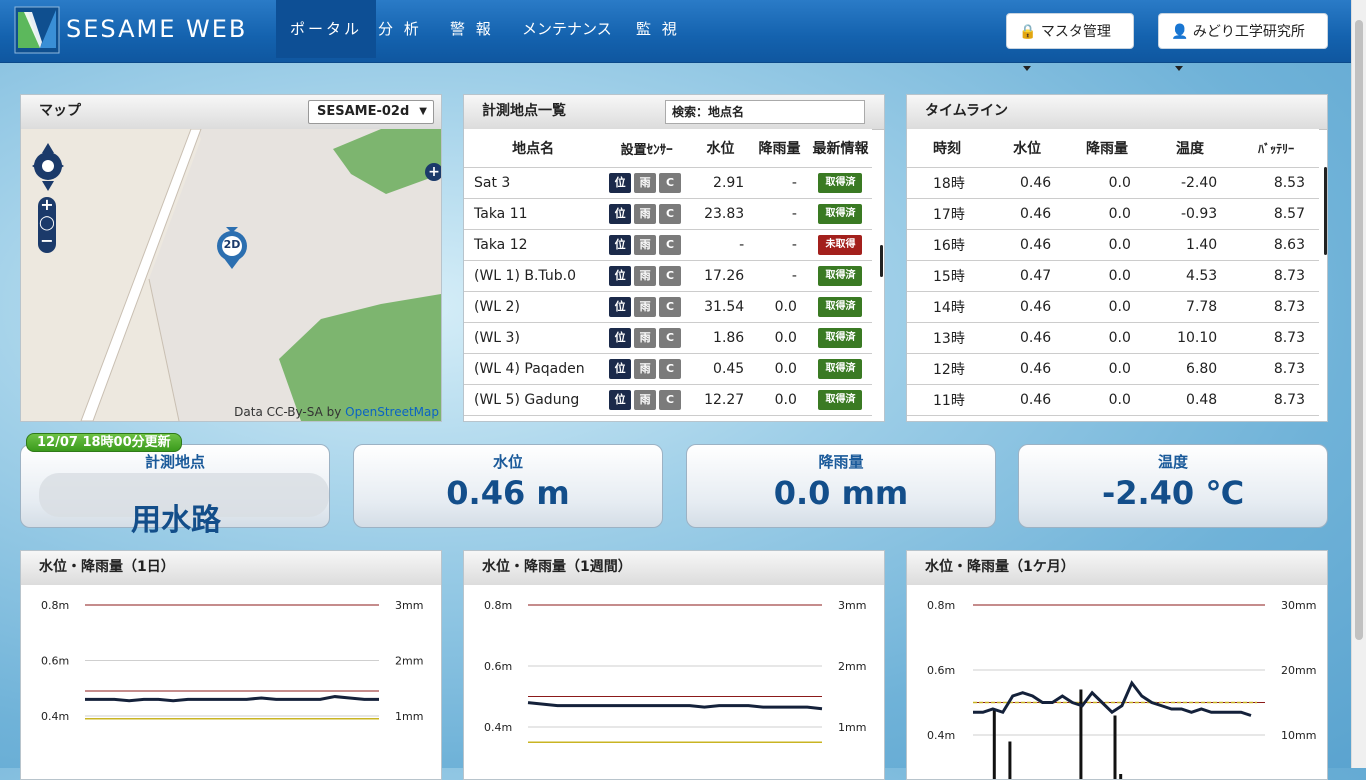 Image resolution: width=1366 pixels, height=780 pixels. What do you see at coordinates (668, 416) in the screenshot?
I see `station-row: (WL 6) Macan位雨C39.290.0取得済` at bounding box center [668, 416].